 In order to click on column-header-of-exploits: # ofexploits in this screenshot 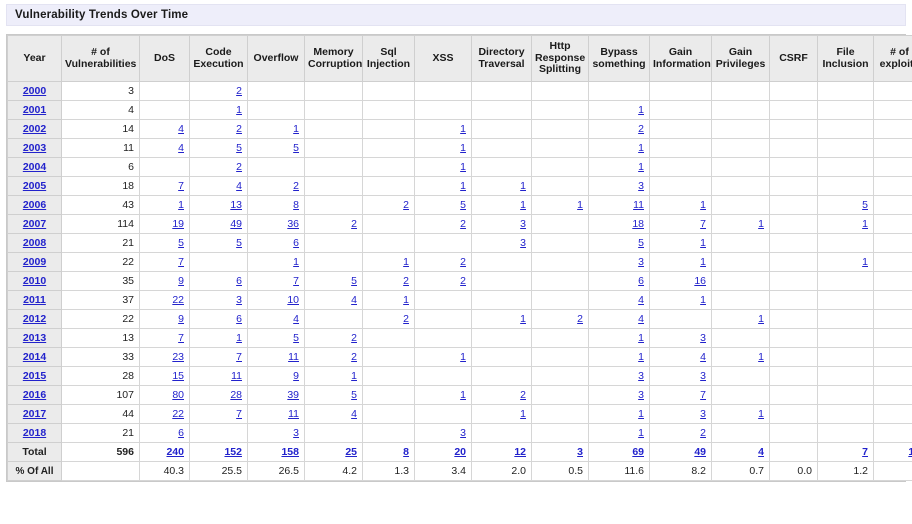, I will do `click(893, 59)`.